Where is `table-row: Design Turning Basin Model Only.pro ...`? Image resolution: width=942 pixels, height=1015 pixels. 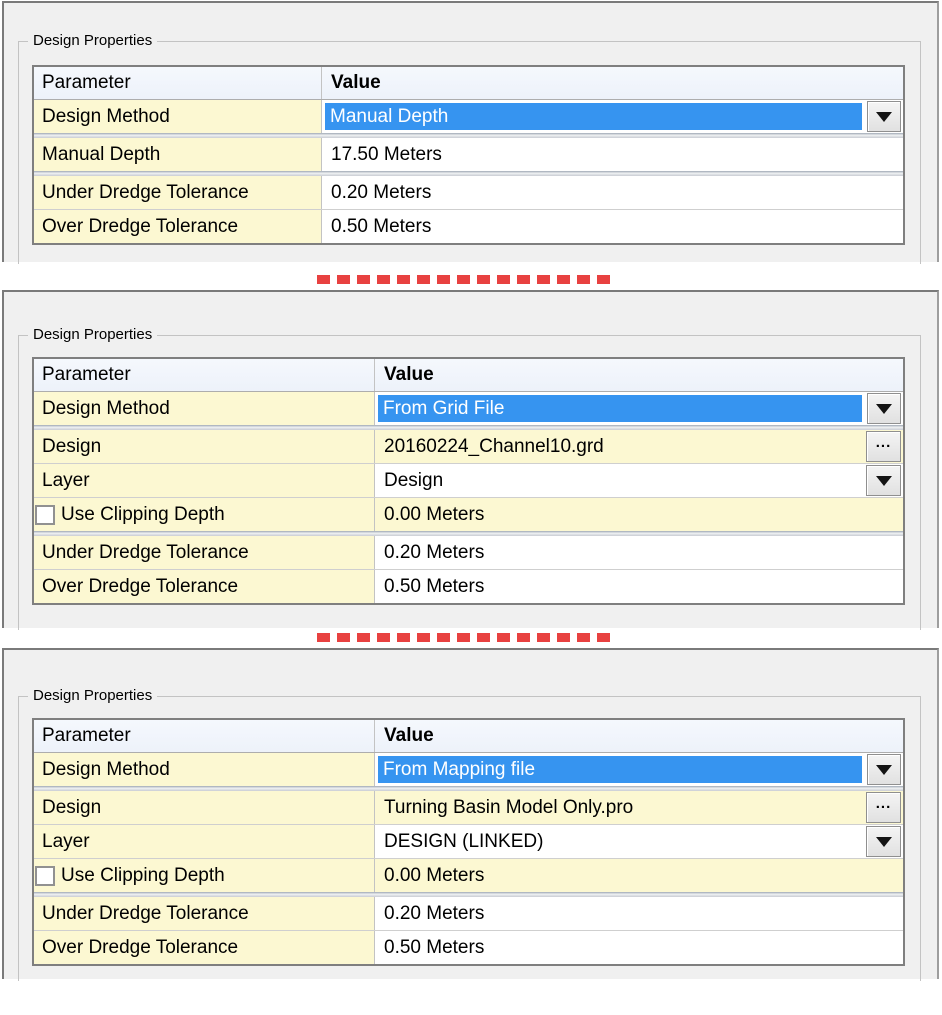 table-row: Design Turning Basin Model Only.pro ... is located at coordinates (468, 807).